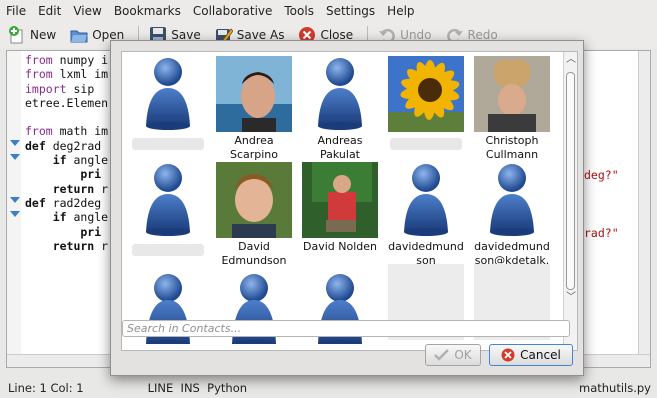 This screenshot has width=657, height=398. I want to click on editor-gutter, so click(14, 209).